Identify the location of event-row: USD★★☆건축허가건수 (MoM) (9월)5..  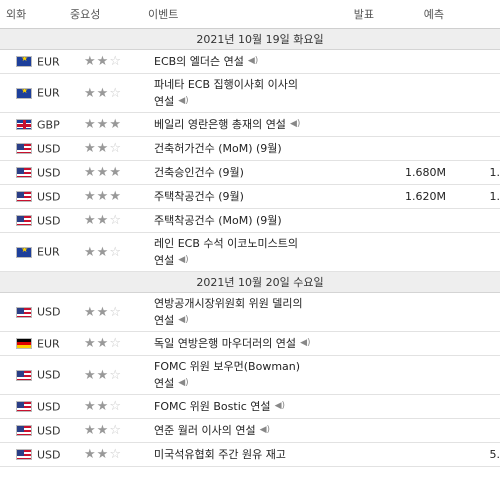
(250, 148).